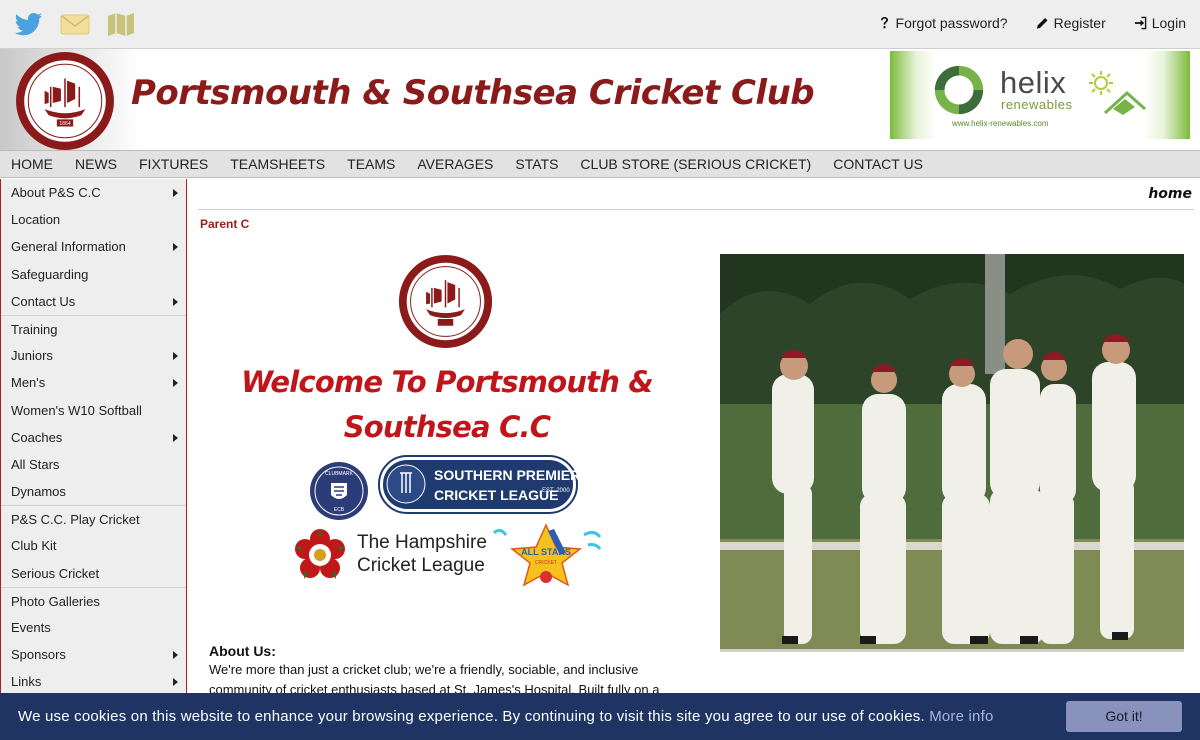 This screenshot has width=1200, height=740. Describe the element at coordinates (546, 563) in the screenshot. I see `allstars-sub: CRICKET` at that location.